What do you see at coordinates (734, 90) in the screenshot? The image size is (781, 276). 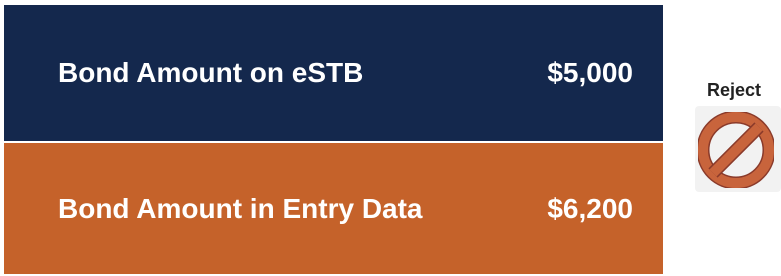 I see `reject-label: Reject` at bounding box center [734, 90].